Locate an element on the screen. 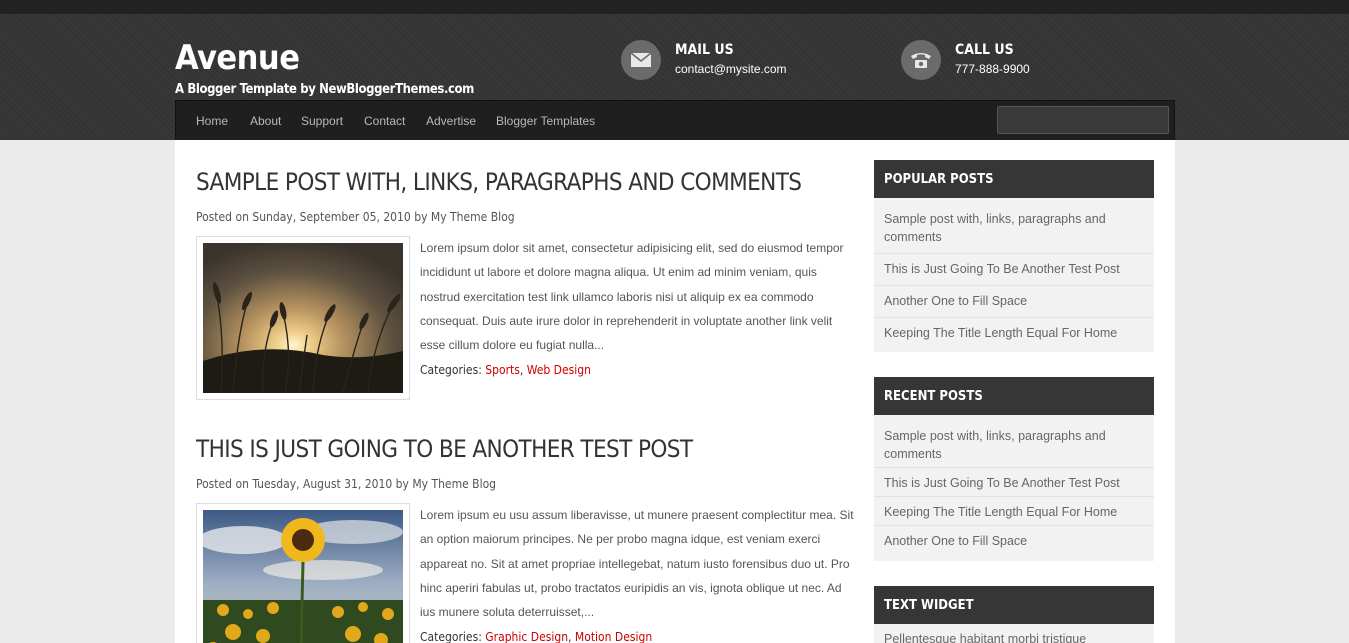  wheat-sunset-image is located at coordinates (303, 318).